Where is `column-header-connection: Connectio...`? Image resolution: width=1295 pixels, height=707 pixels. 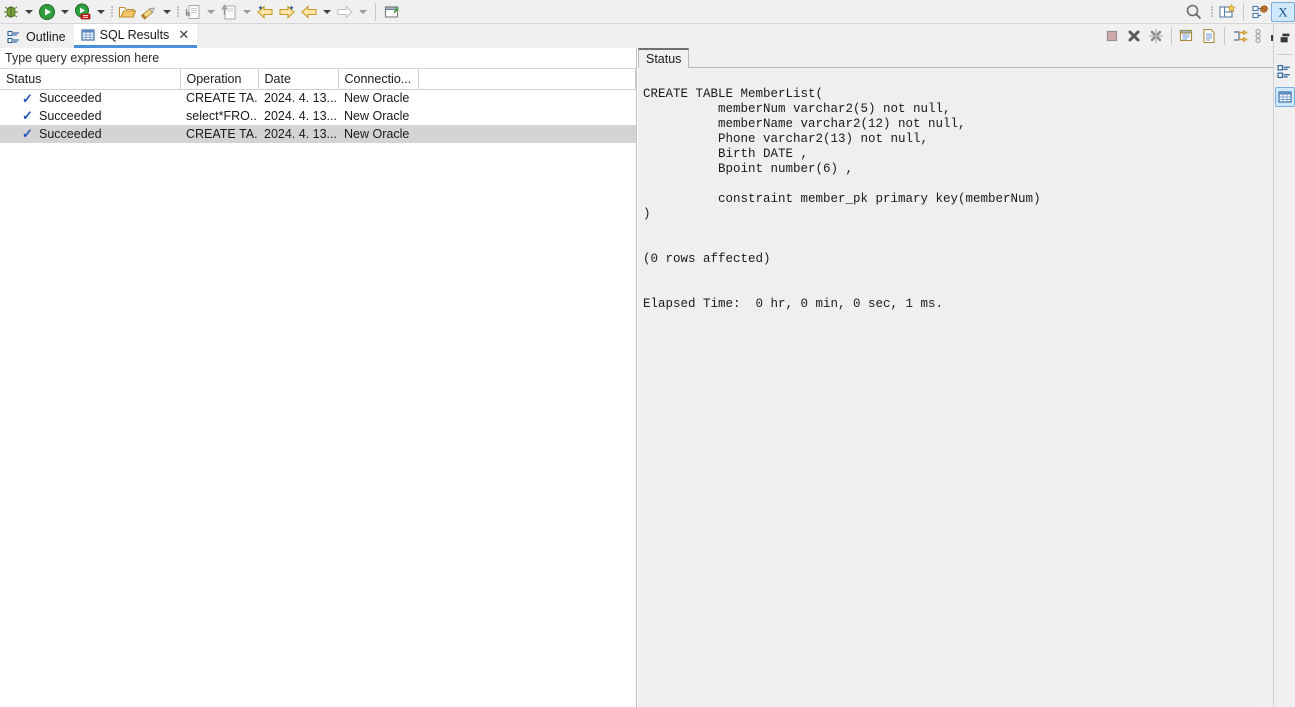
column-header-connection: Connectio... is located at coordinates (378, 79).